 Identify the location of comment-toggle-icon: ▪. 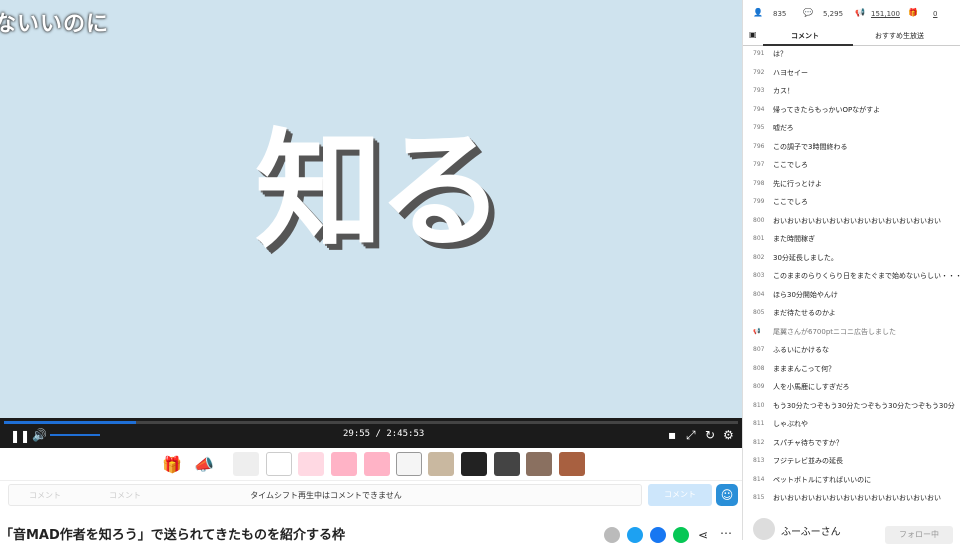
(672, 435).